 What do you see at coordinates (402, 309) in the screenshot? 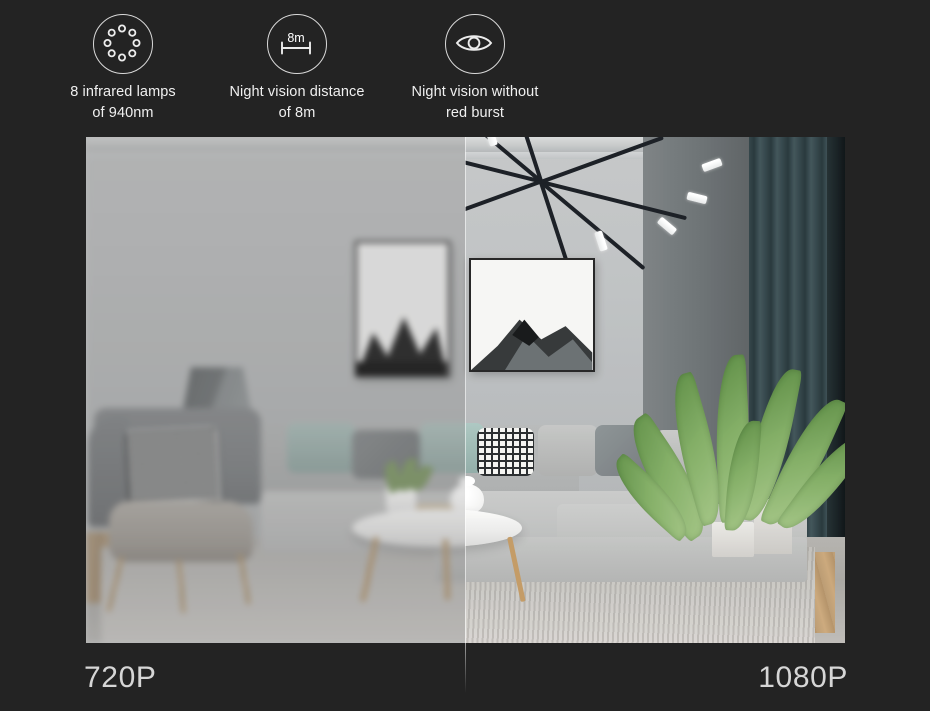
I see `framed-artwork-left` at bounding box center [402, 309].